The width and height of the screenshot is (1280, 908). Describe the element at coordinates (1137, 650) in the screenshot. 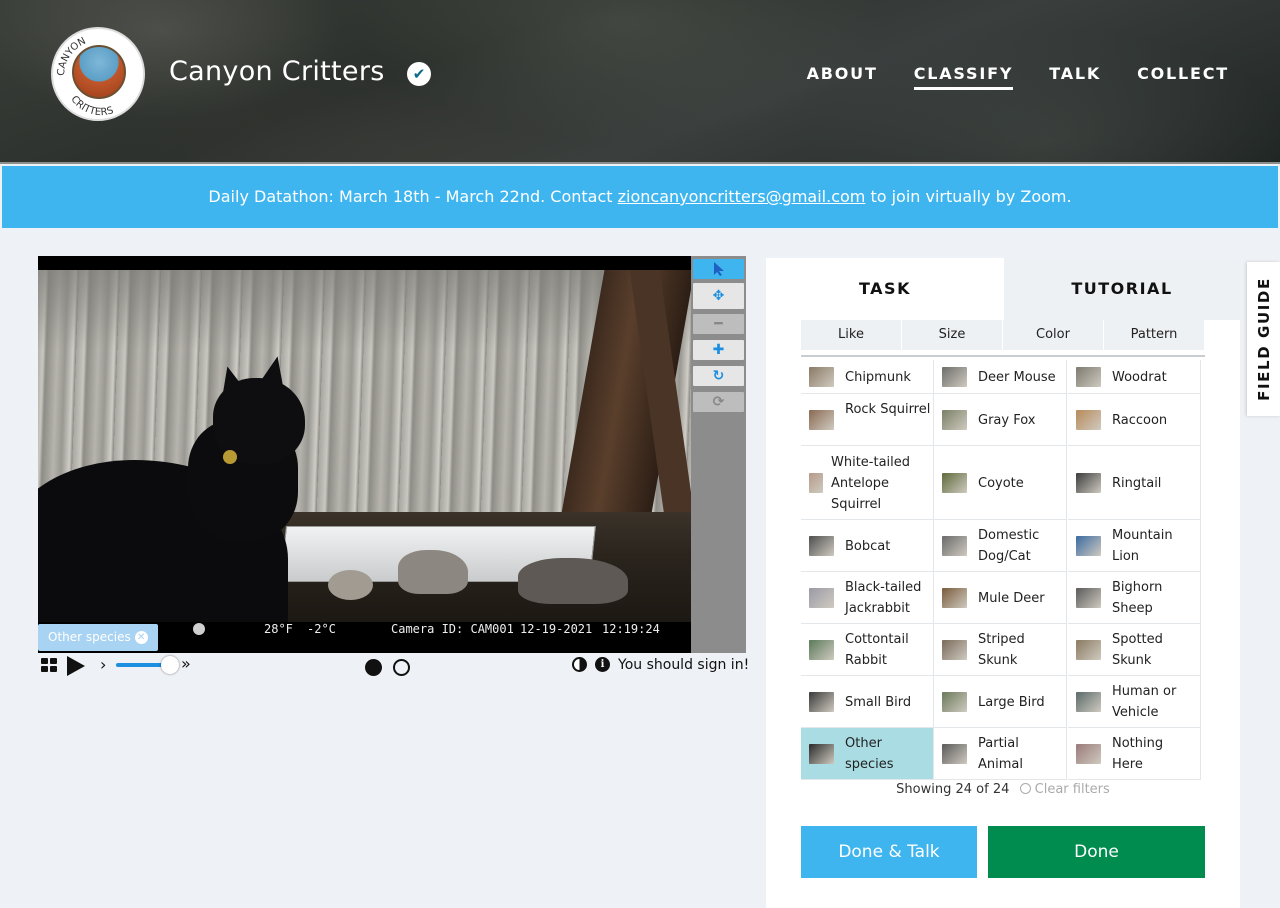

I see `species-label: Spotted Skunk` at that location.